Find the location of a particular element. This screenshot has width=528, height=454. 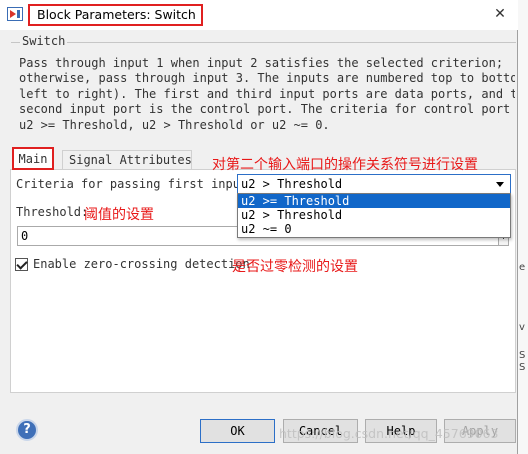

criteria-label: Criteria for passing first input: is located at coordinates (135, 184).